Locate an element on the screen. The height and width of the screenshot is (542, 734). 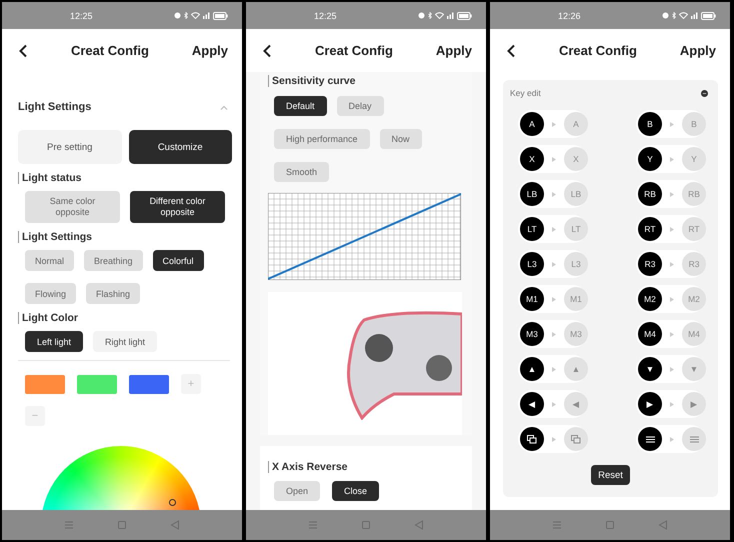
axis-option: Open is located at coordinates (297, 491).